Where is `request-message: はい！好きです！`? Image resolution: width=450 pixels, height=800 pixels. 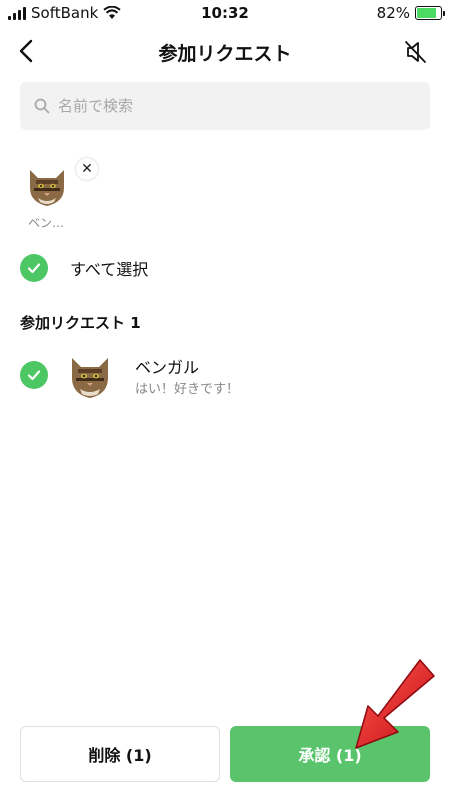 request-message: はい！好きです！ is located at coordinates (187, 389).